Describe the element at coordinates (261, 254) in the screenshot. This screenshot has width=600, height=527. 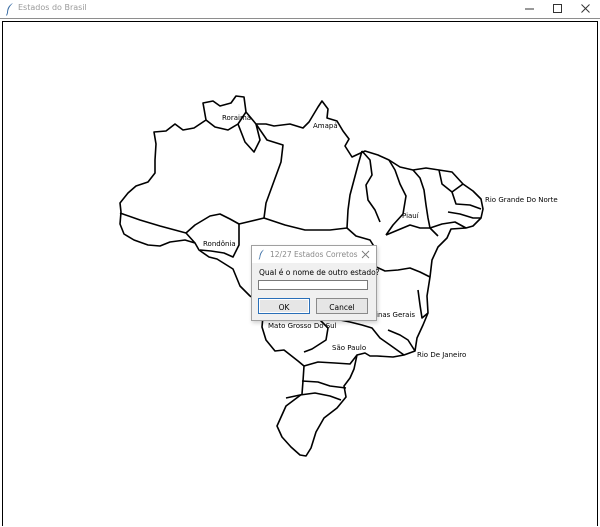
I see `feather-icon` at that location.